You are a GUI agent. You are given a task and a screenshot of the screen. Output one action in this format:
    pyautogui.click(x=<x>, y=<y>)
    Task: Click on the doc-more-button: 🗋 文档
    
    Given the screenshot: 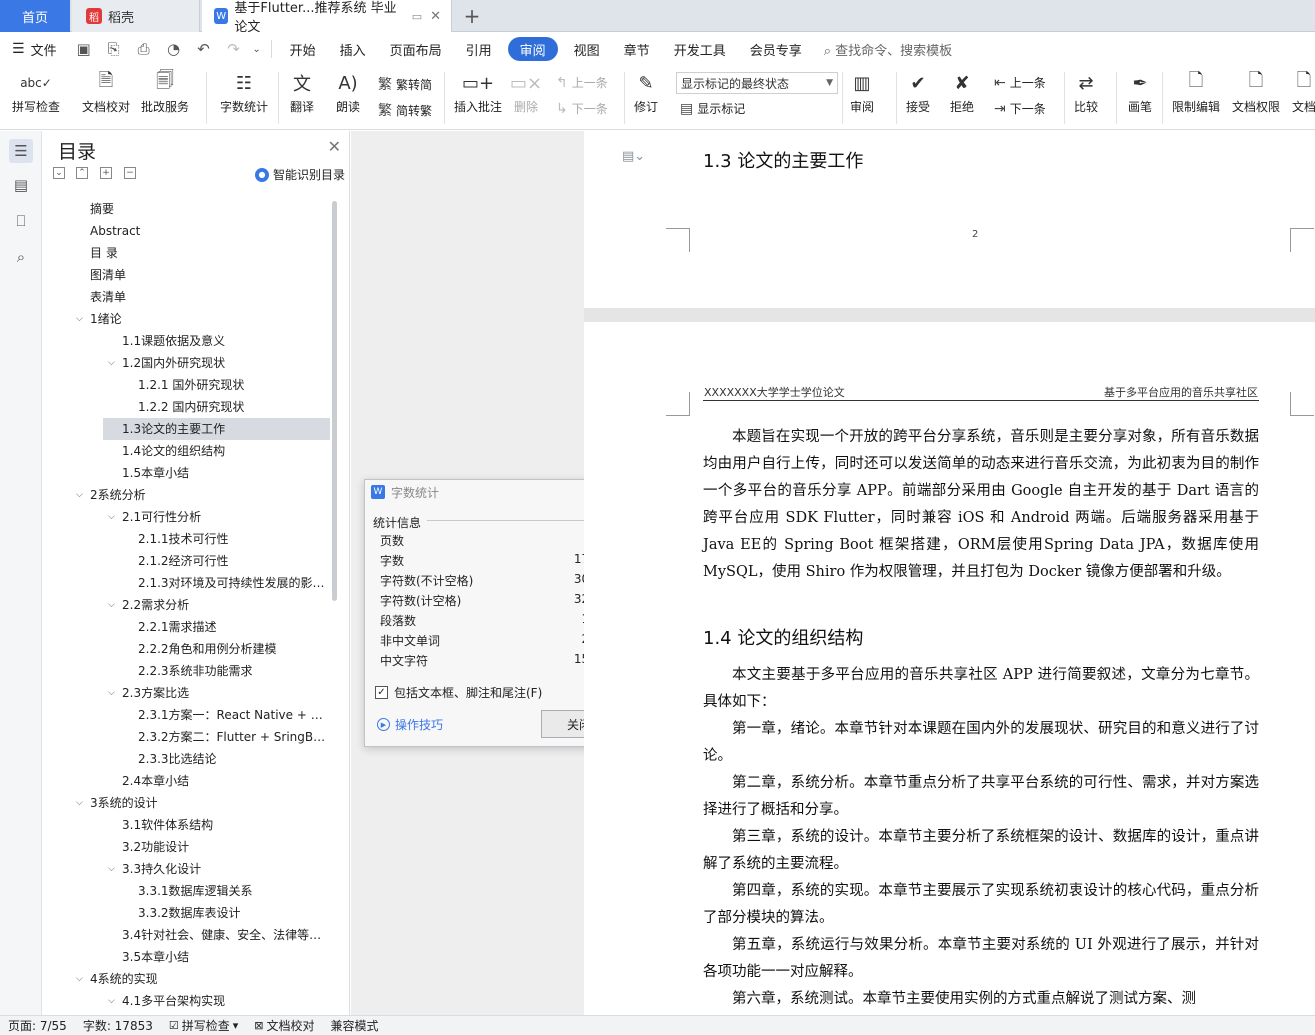 What is the action you would take?
    pyautogui.click(x=1302, y=91)
    